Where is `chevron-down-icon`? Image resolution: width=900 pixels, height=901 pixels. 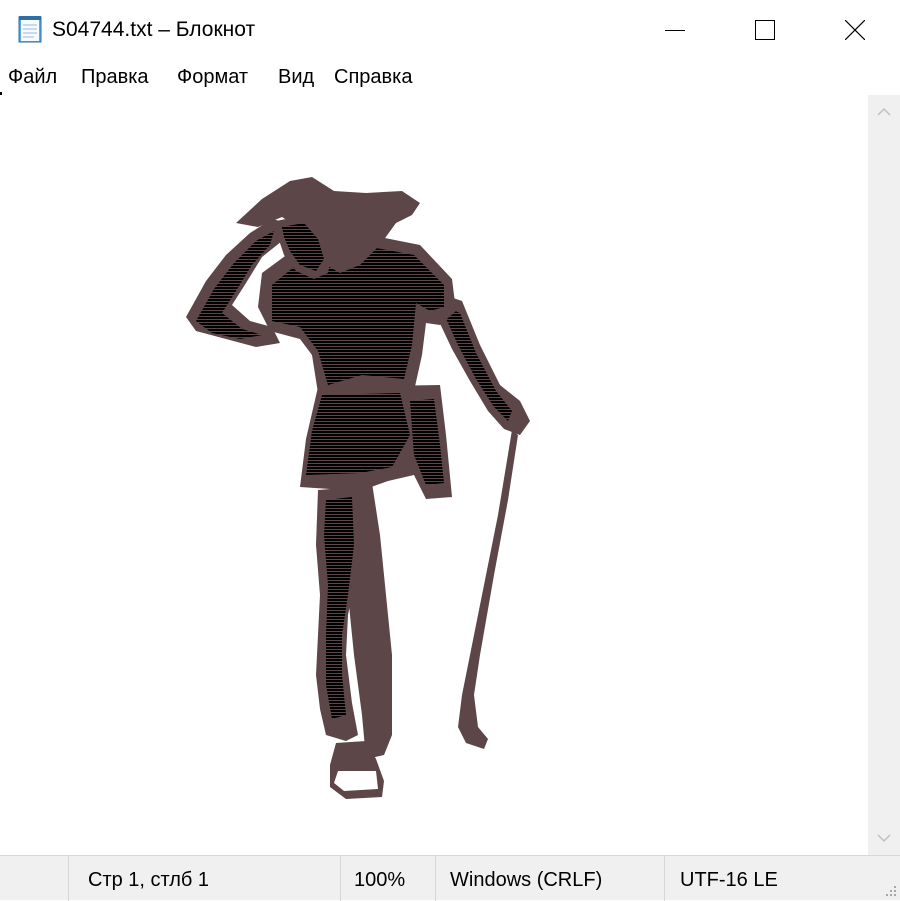 chevron-down-icon is located at coordinates (884, 838).